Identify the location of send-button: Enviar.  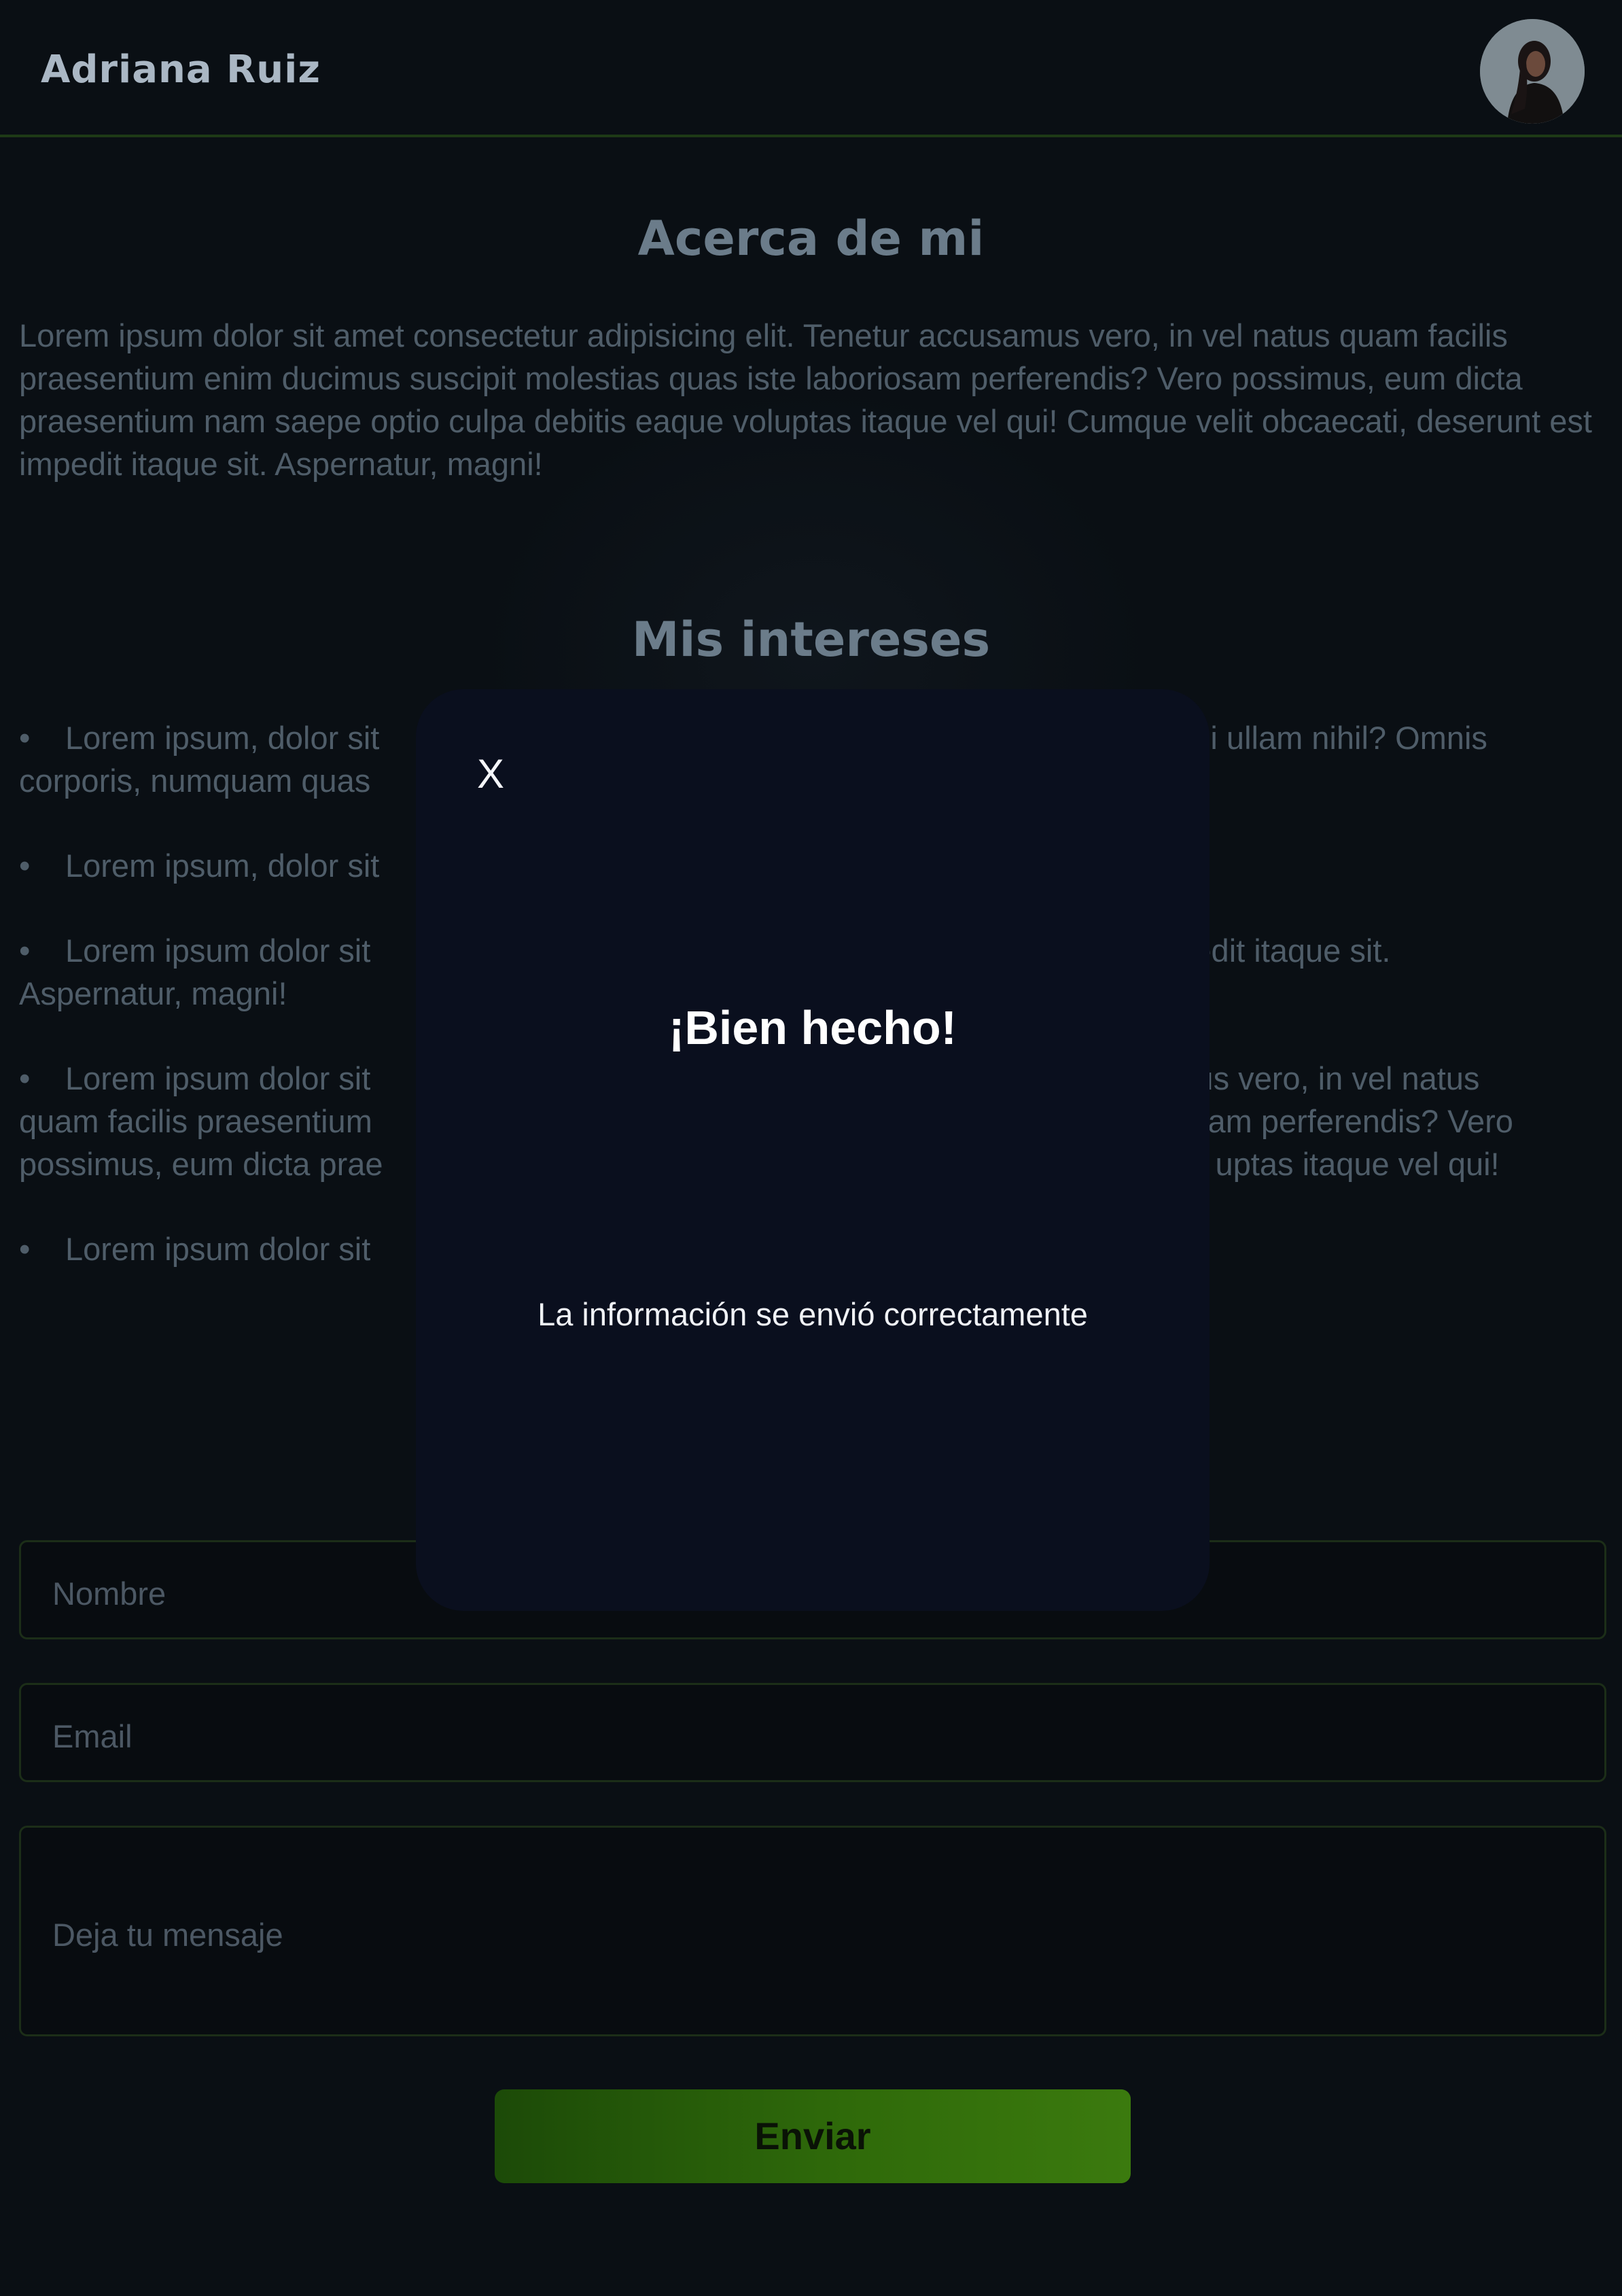
(813, 2136).